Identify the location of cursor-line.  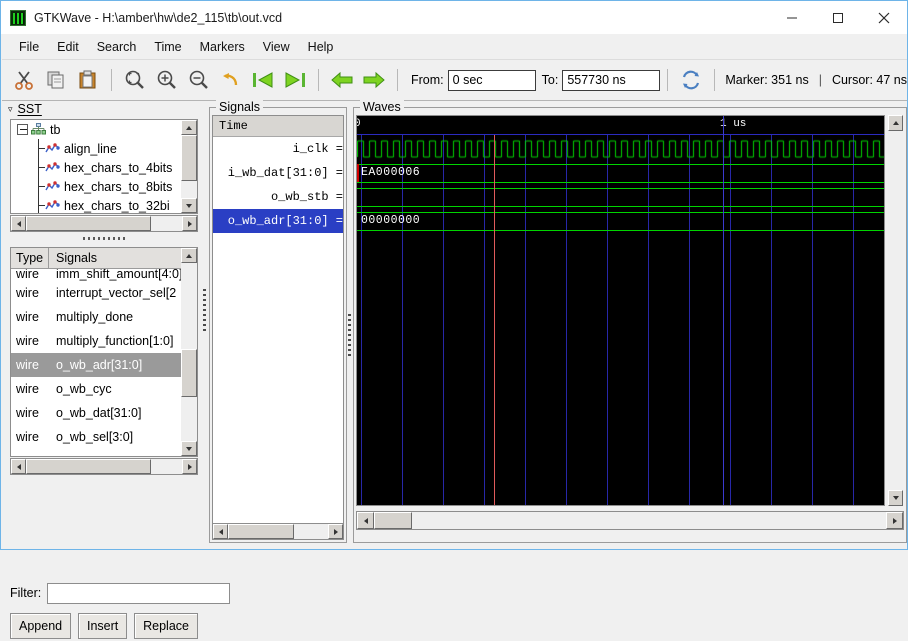
(723, 310).